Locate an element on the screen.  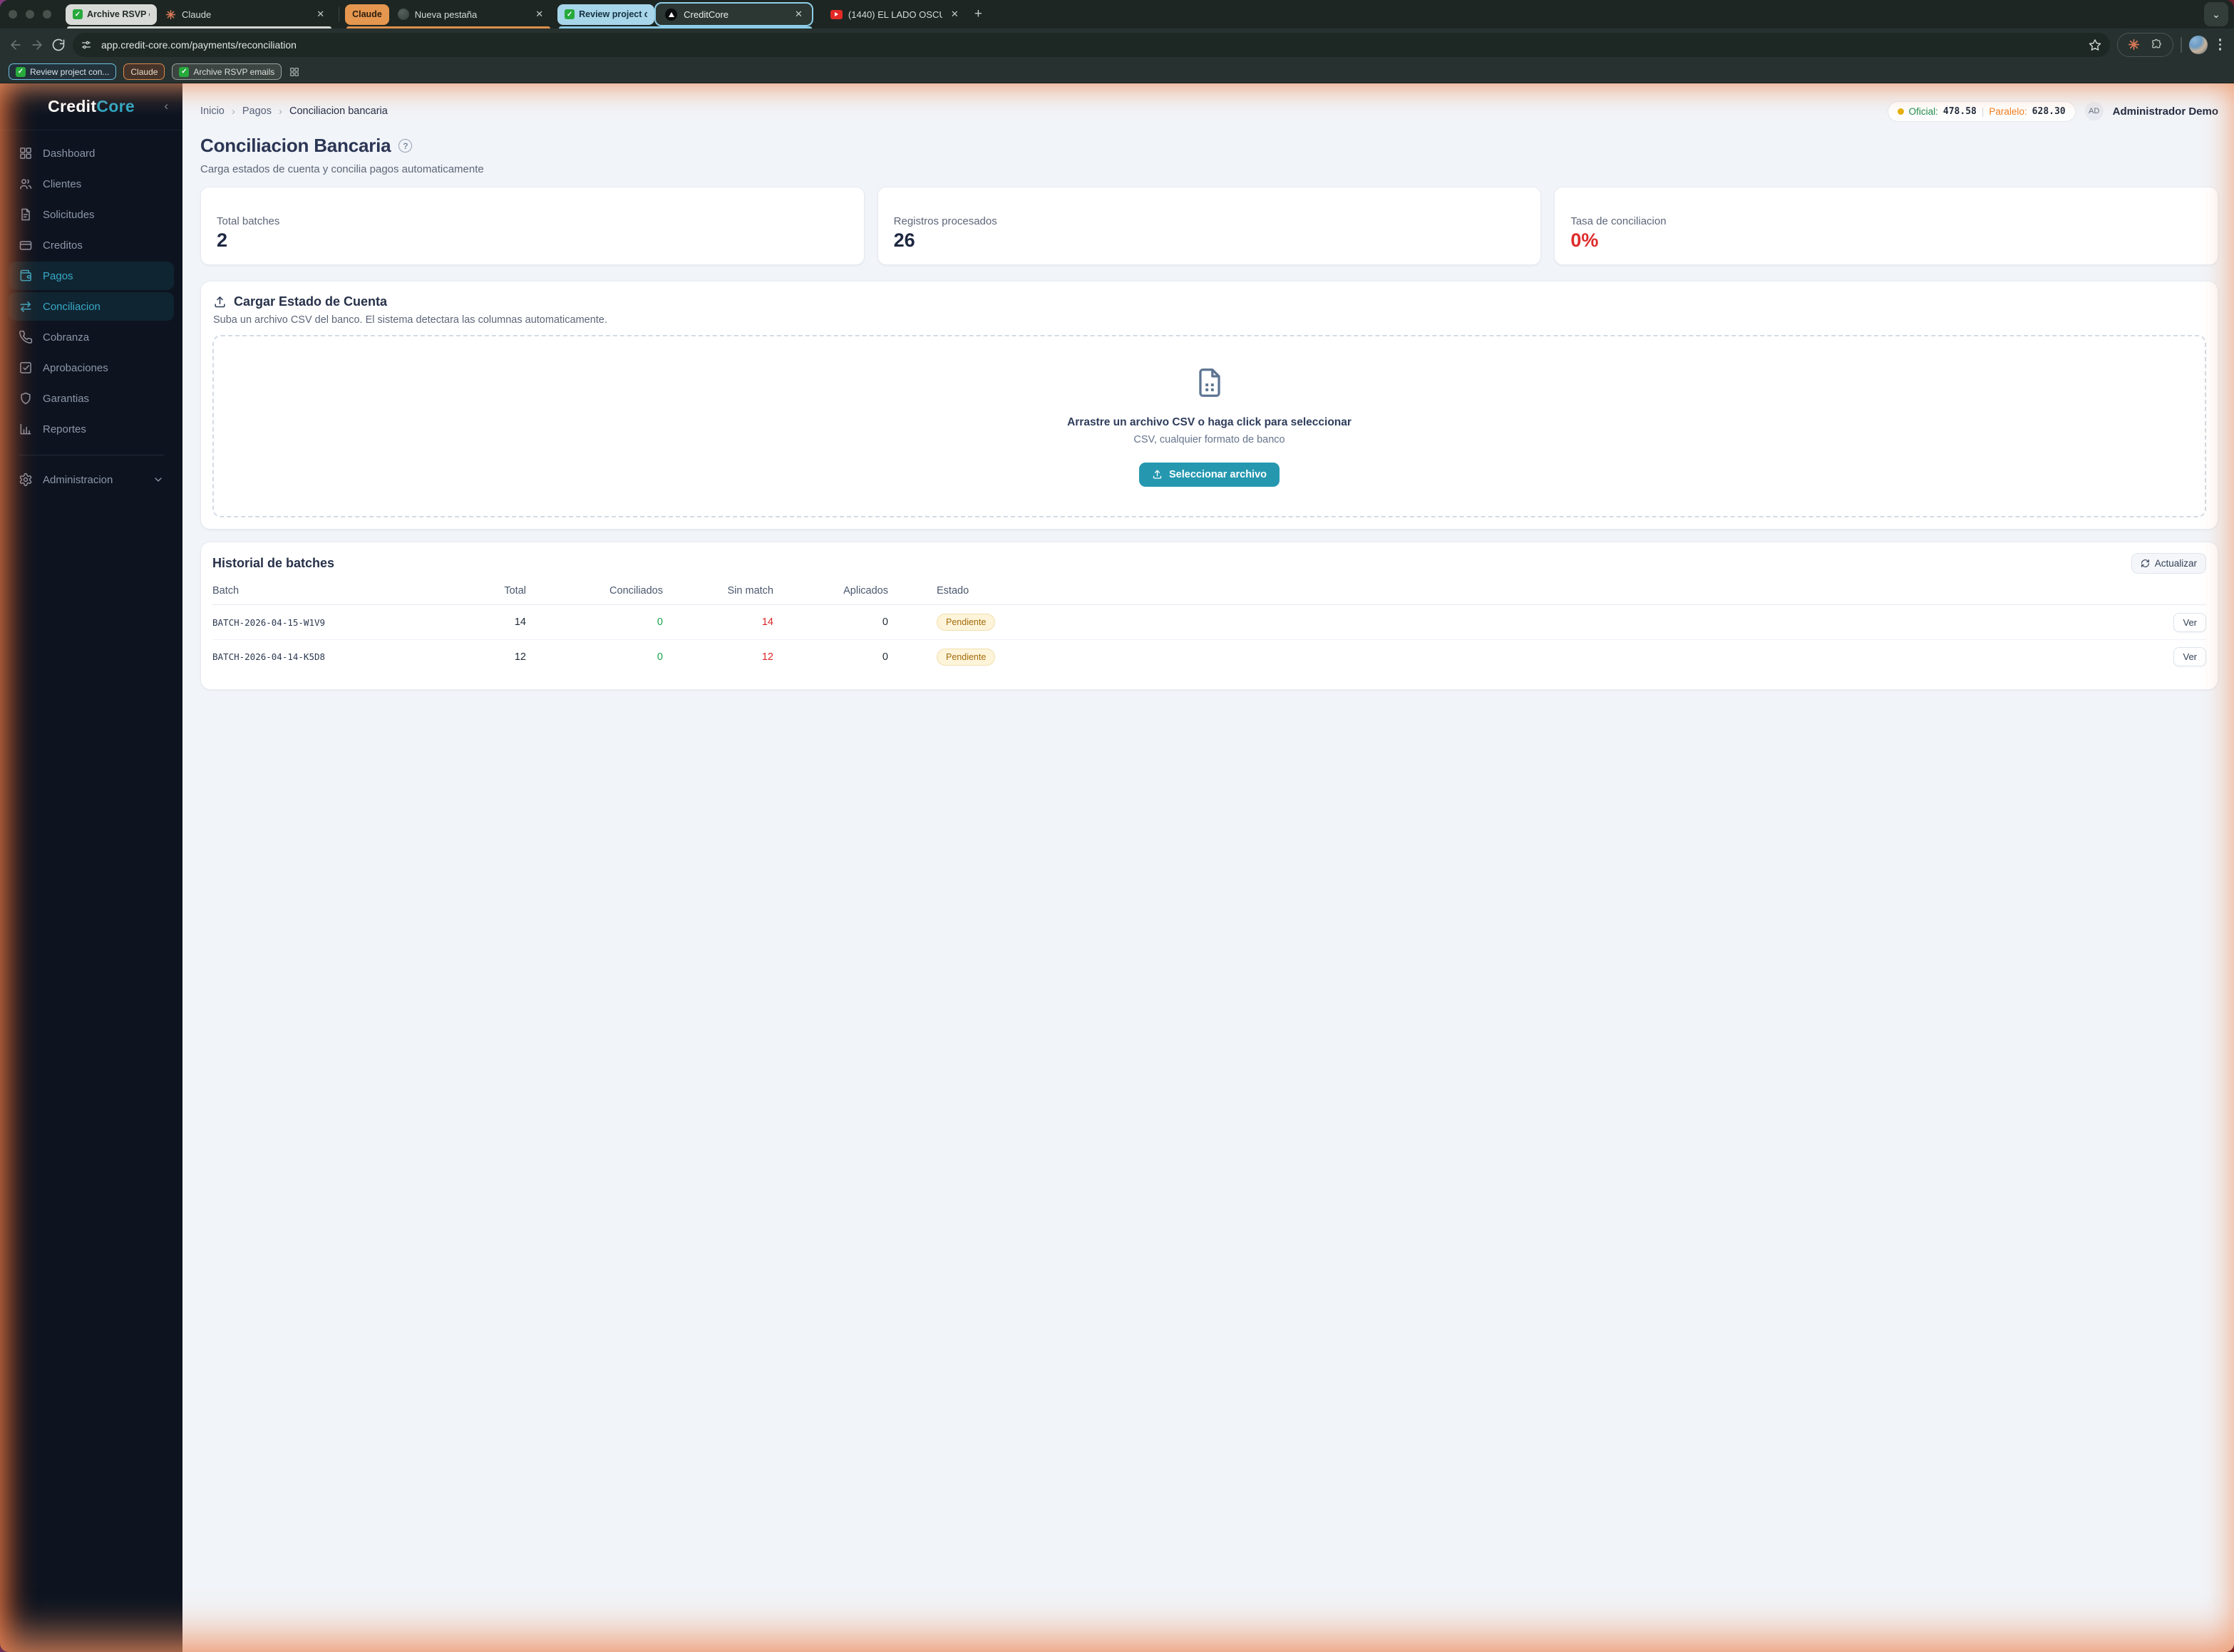
back-icon is located at coordinates (16, 45).